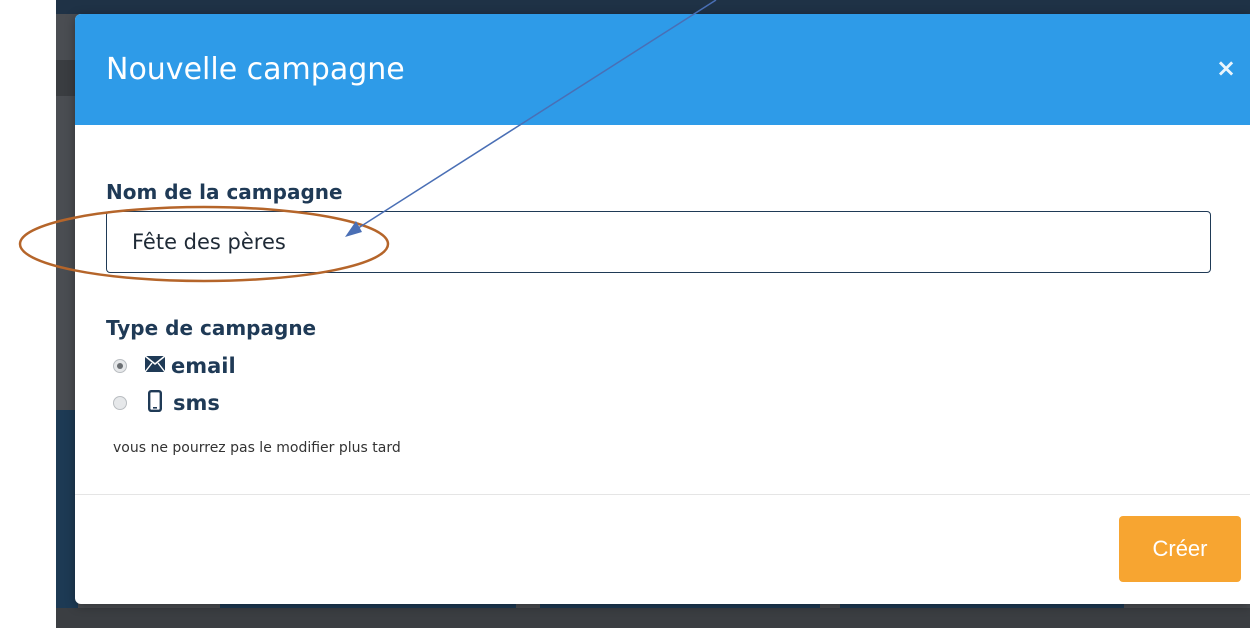 The image size is (1250, 628). I want to click on sms-option-label: sms, so click(196, 403).